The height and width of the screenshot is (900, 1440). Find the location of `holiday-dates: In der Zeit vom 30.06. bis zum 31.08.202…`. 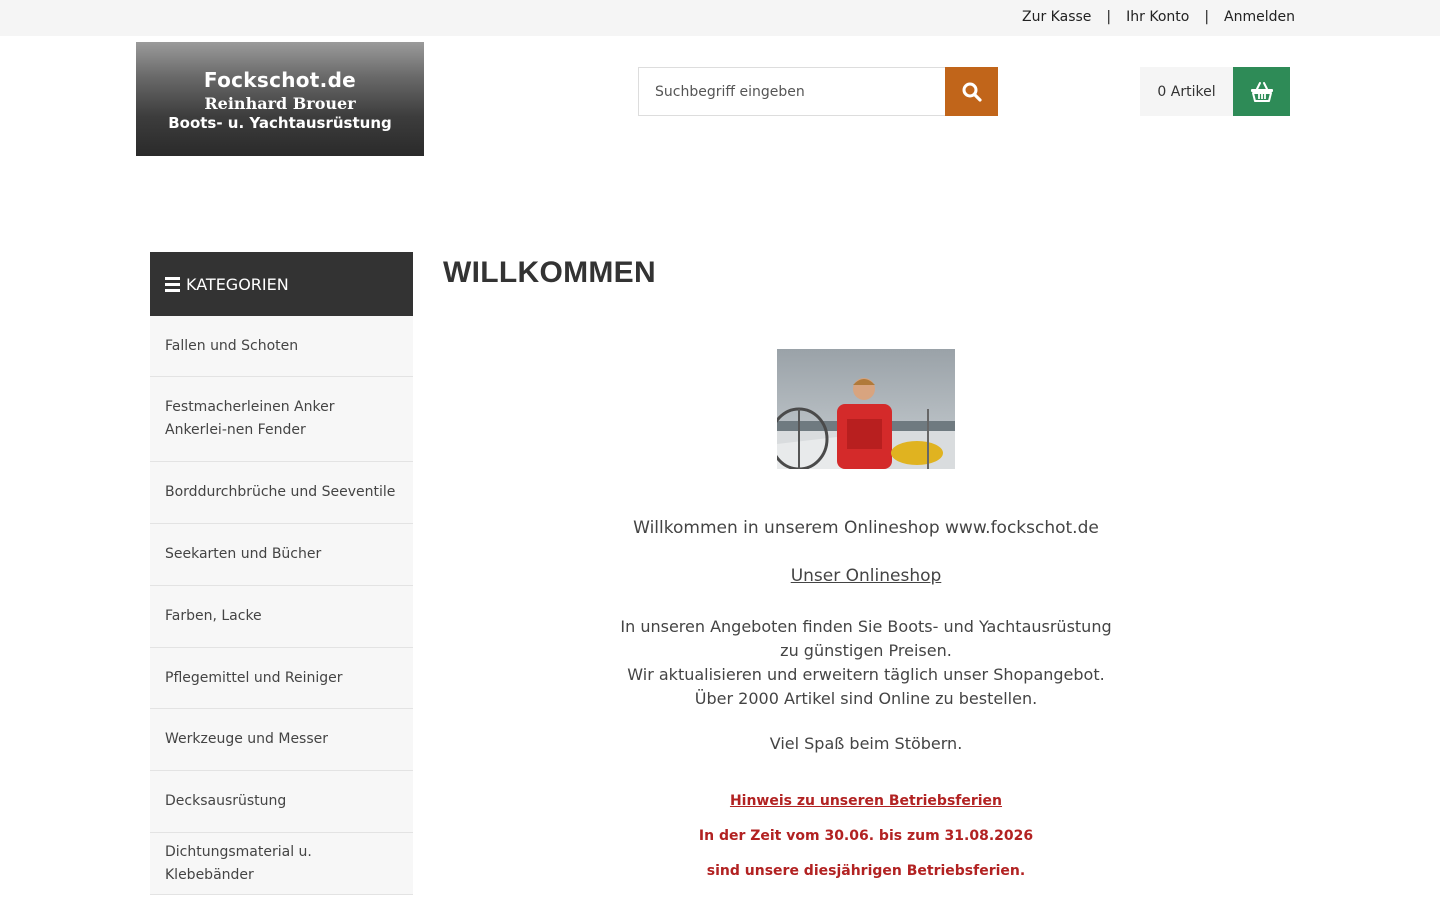

holiday-dates: In der Zeit vom 30.06. bis zum 31.08.202… is located at coordinates (866, 836).